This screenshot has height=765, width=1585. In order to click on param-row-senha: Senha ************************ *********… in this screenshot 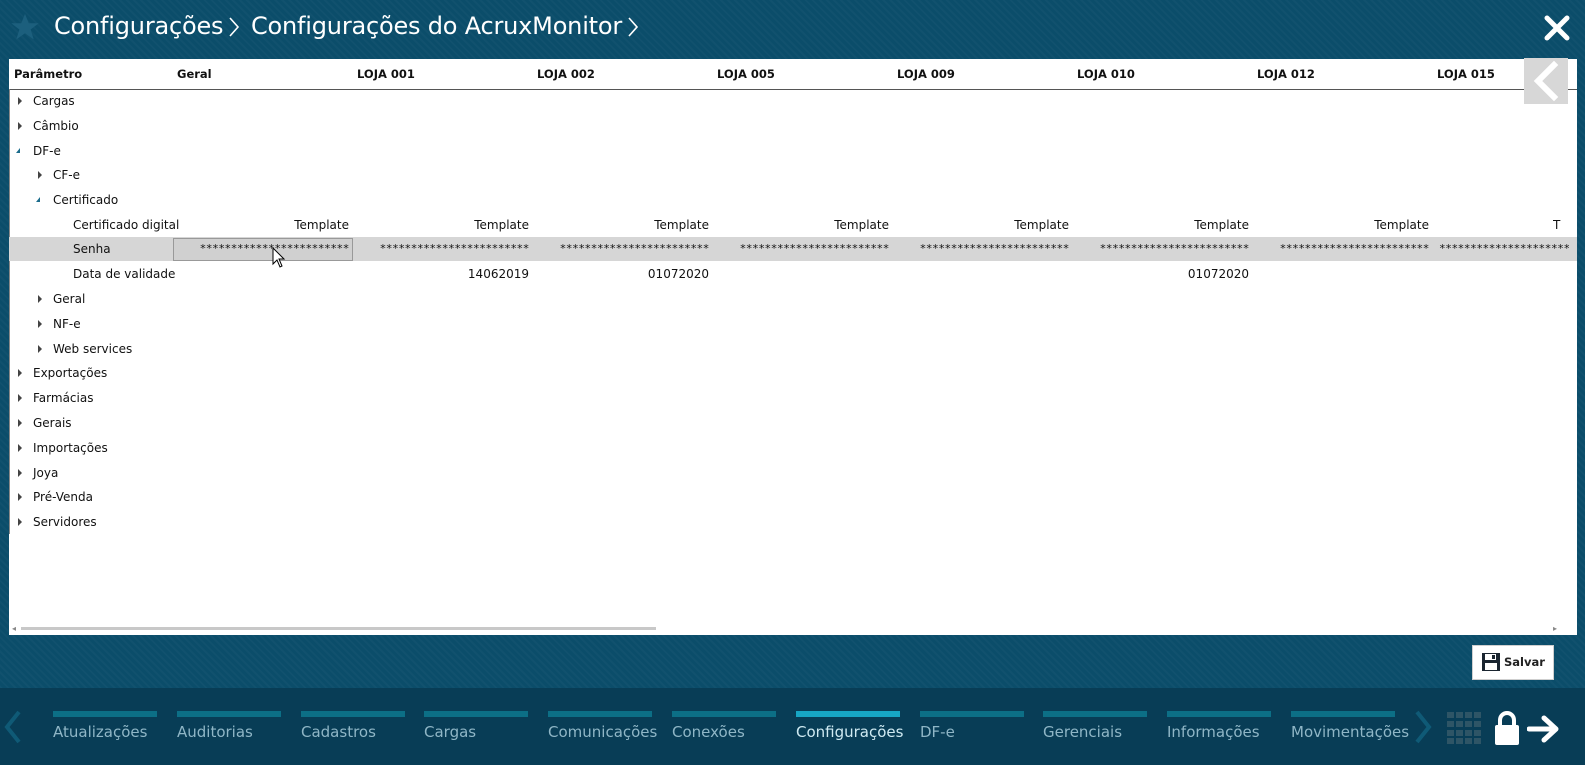, I will do `click(793, 249)`.